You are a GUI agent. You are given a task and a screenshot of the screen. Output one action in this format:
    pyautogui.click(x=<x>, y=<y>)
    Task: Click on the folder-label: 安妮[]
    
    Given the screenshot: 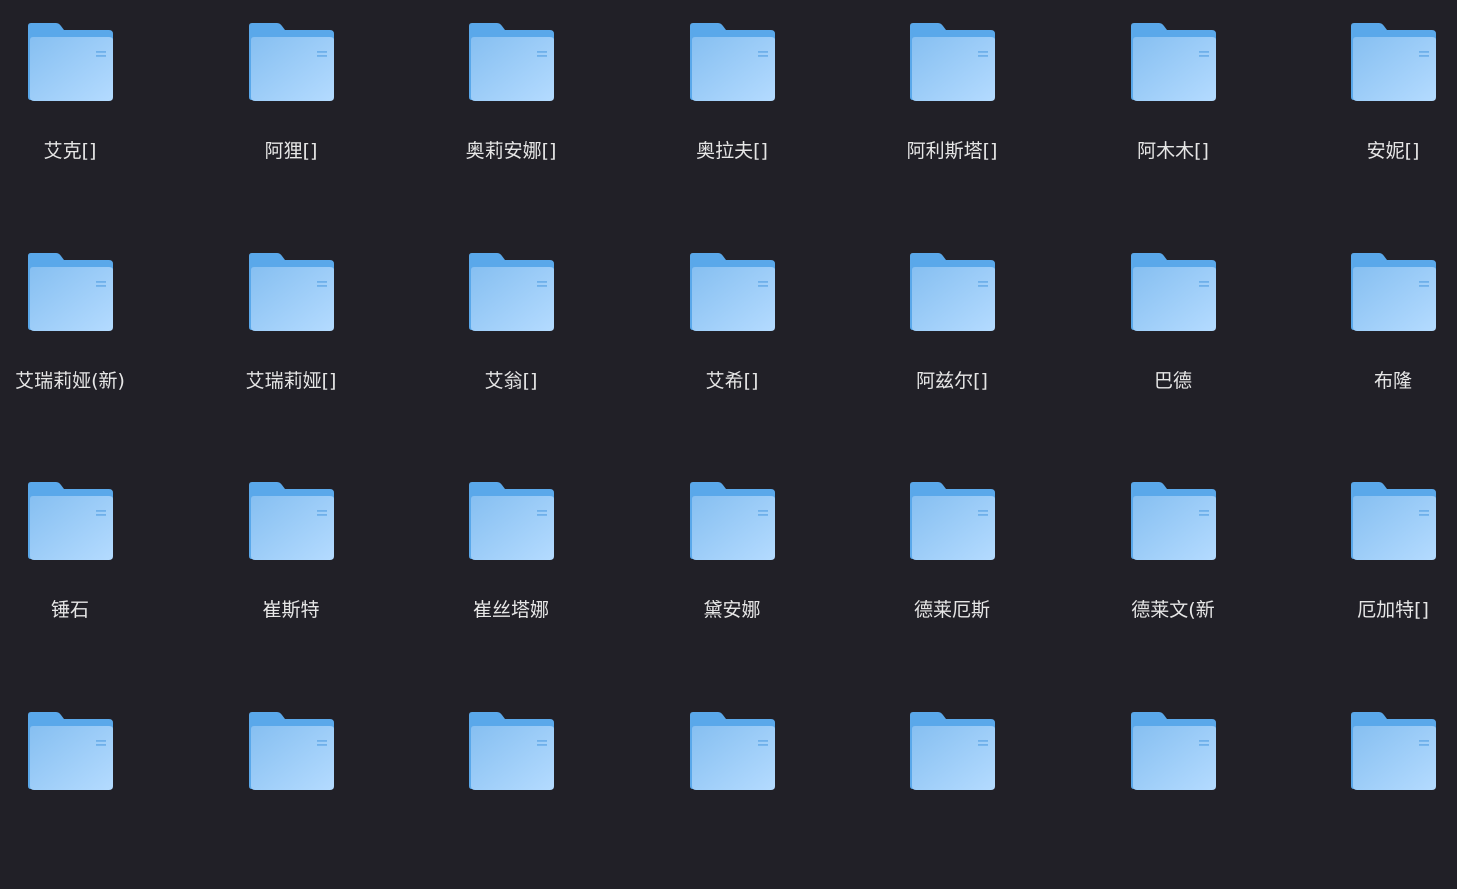 What is the action you would take?
    pyautogui.click(x=1393, y=151)
    